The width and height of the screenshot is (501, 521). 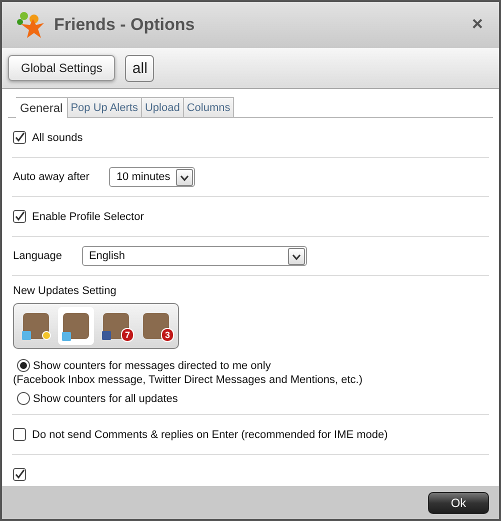 What do you see at coordinates (57, 138) in the screenshot?
I see `checkbox-label: All sounds` at bounding box center [57, 138].